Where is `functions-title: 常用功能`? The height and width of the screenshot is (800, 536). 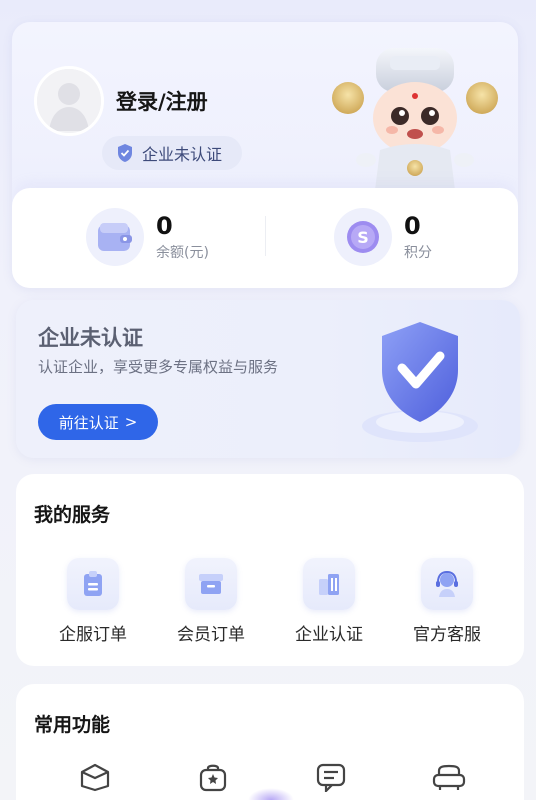
functions-title: 常用功能 is located at coordinates (72, 725).